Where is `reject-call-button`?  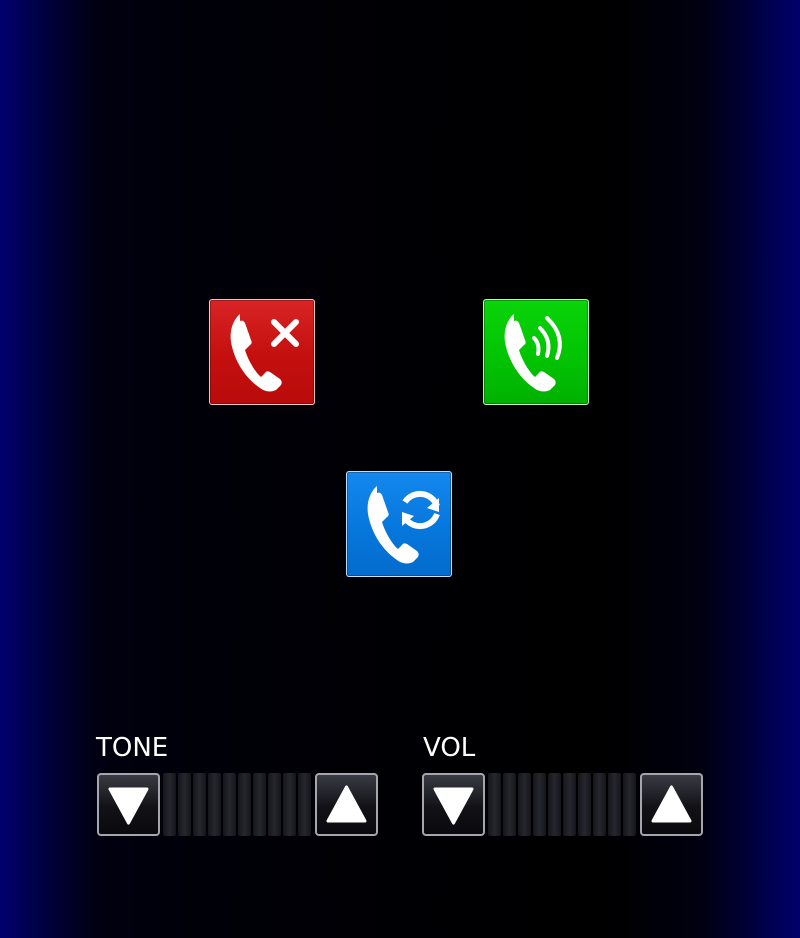
reject-call-button is located at coordinates (262, 352).